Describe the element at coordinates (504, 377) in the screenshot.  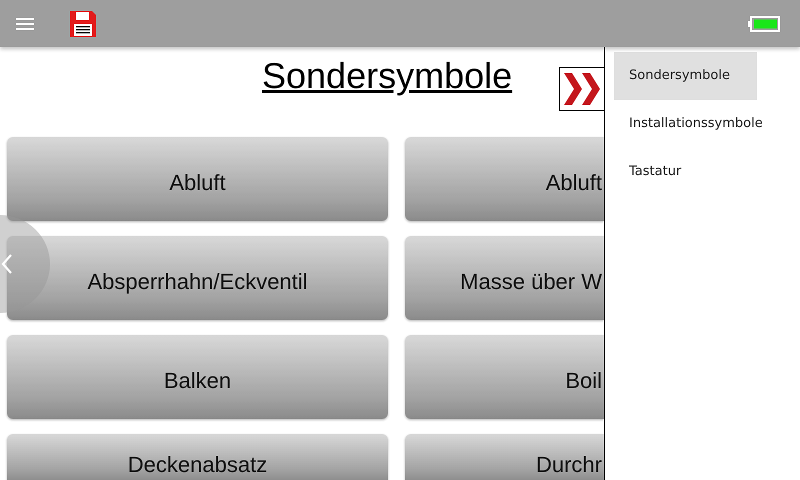
I see `symbol-button: Boil` at that location.